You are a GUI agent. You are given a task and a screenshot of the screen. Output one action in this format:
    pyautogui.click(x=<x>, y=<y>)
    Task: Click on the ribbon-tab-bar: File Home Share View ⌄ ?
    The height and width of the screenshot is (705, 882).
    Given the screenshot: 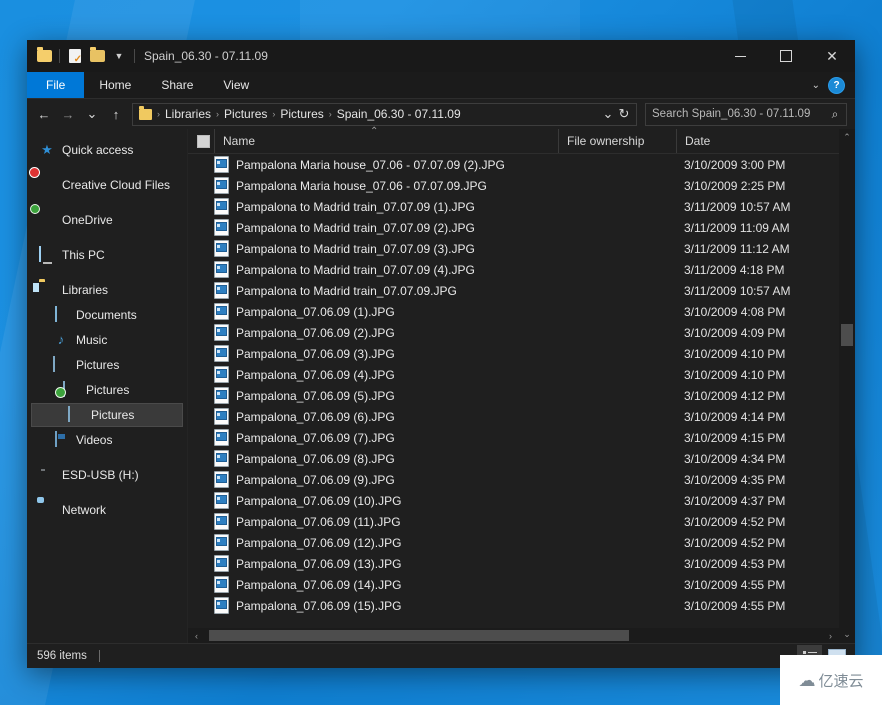 What is the action you would take?
    pyautogui.click(x=441, y=85)
    